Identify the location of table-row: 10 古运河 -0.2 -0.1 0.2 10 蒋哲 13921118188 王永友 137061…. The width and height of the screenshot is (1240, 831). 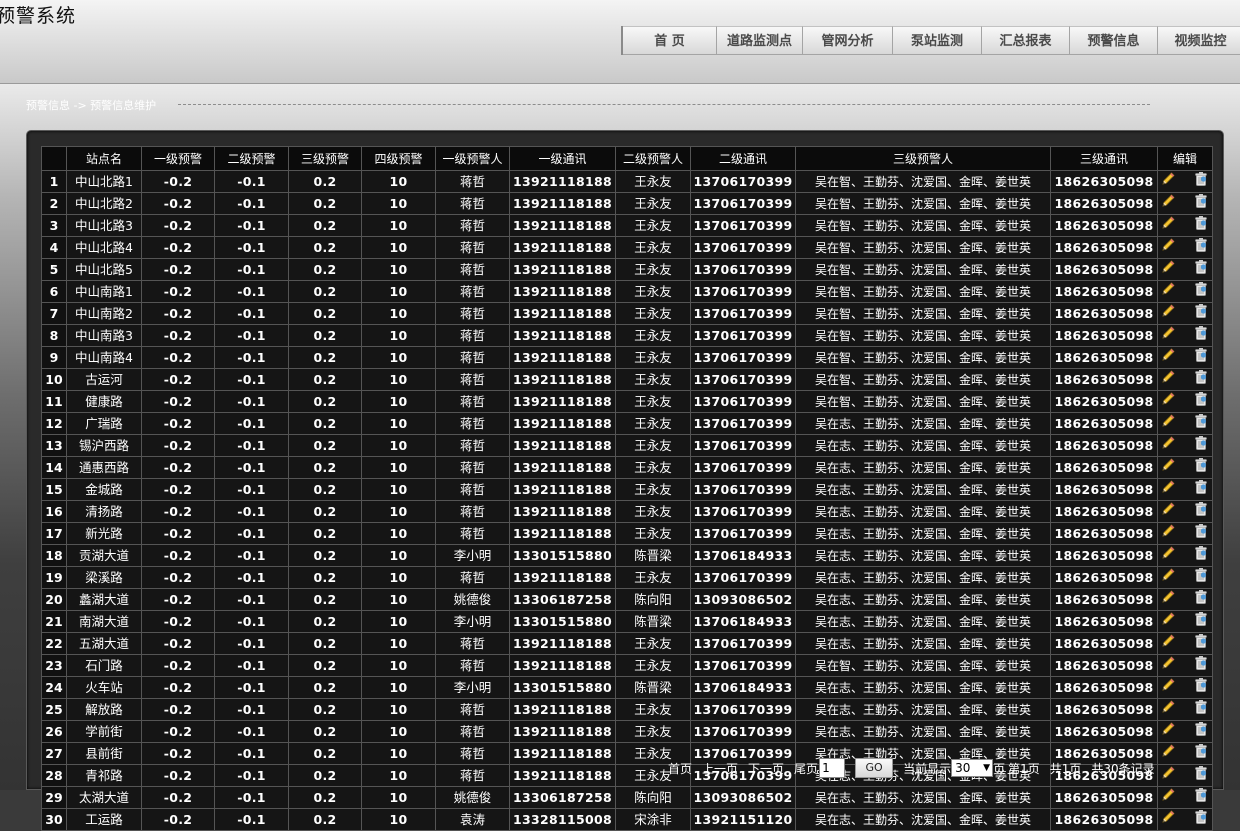
(627, 379).